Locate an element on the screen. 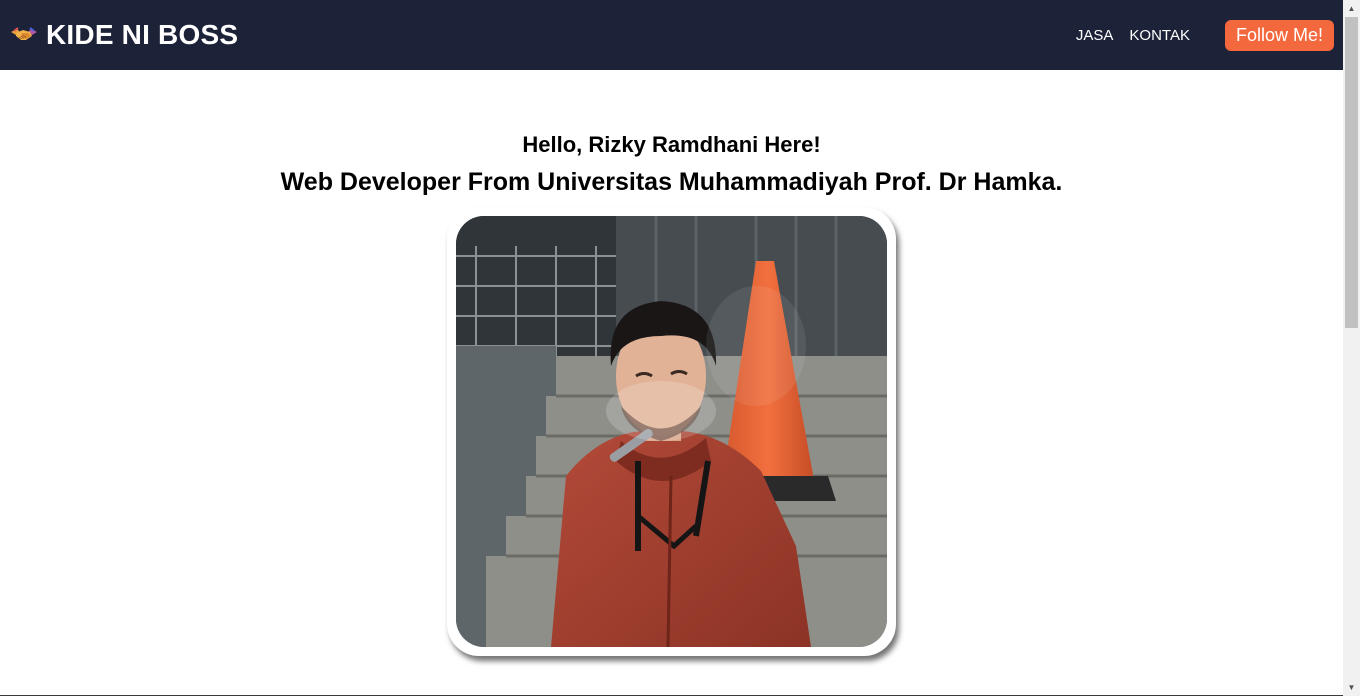 Image resolution: width=1360 pixels, height=696 pixels. nav-links: JASA KONTAK Follow Me! is located at coordinates (1205, 35).